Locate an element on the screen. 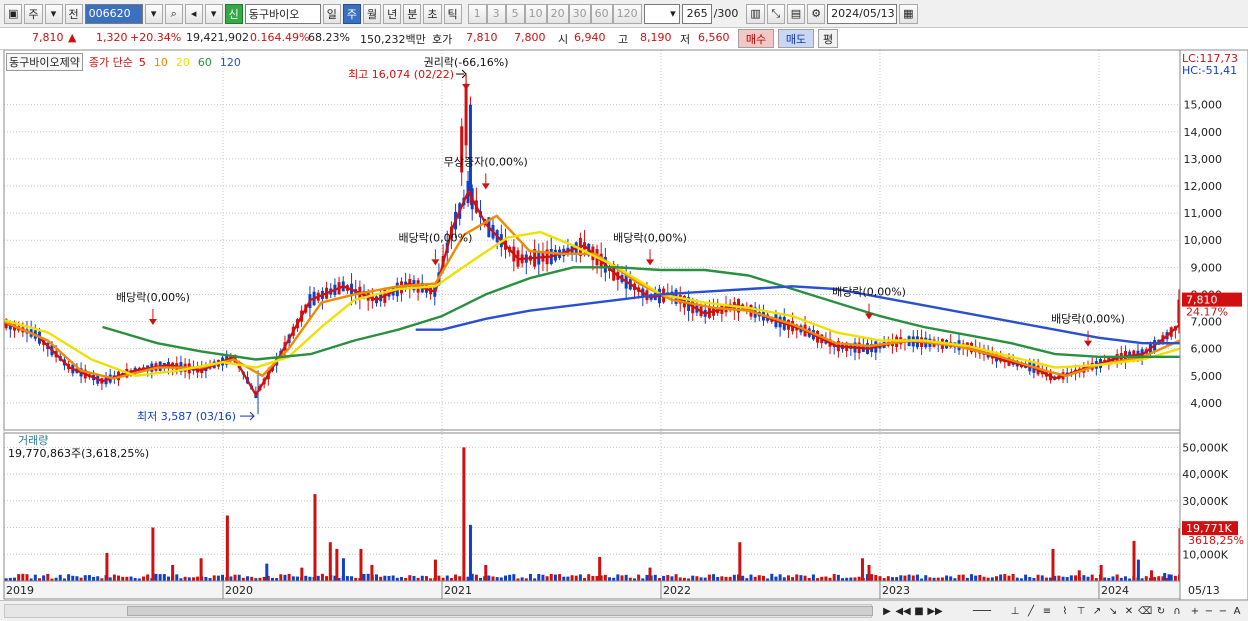 Image resolution: width=1248 pixels, height=621 pixels. speaker-icon: ◂ is located at coordinates (193, 13).